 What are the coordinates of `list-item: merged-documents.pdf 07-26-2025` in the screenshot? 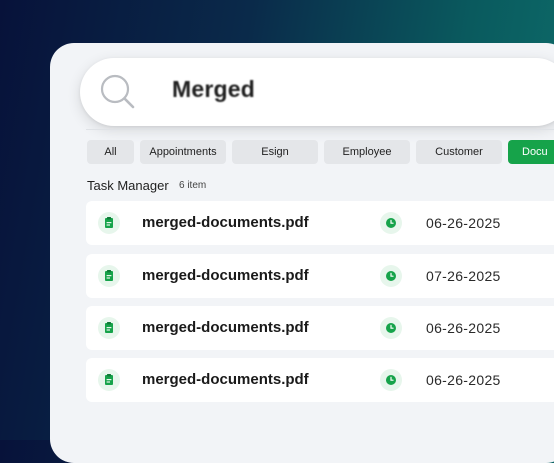 It's located at (320, 276).